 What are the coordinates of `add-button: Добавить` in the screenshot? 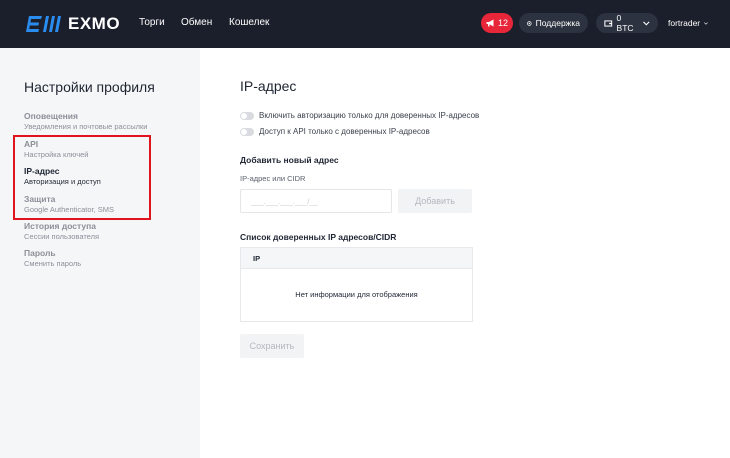 It's located at (435, 201).